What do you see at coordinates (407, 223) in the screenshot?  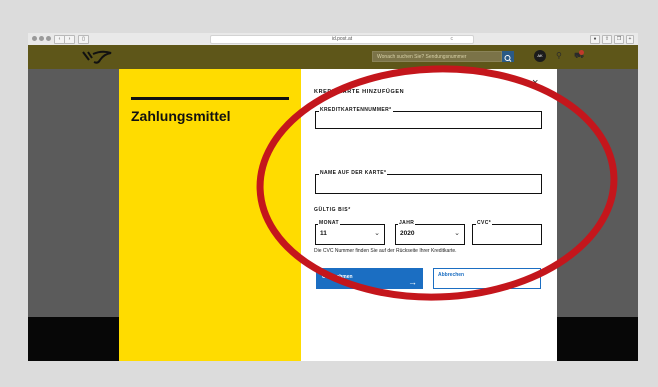 I see `year-label: JAHR` at bounding box center [407, 223].